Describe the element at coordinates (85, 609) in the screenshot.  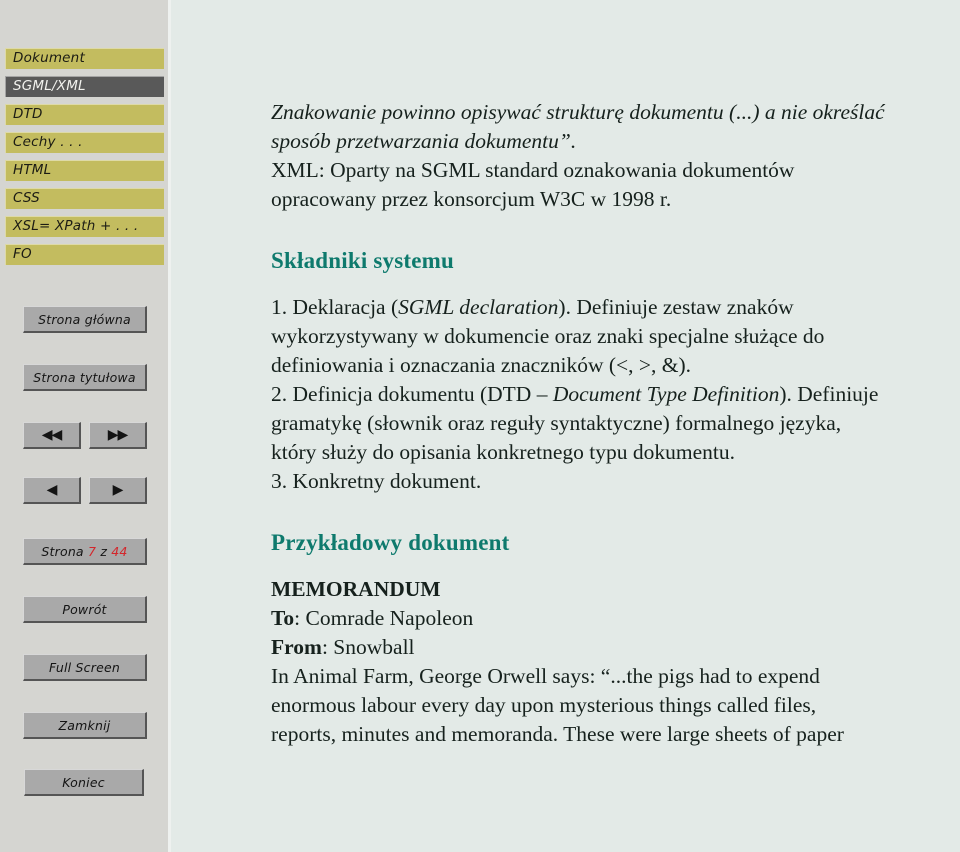
I see `back-button: Powrót` at that location.